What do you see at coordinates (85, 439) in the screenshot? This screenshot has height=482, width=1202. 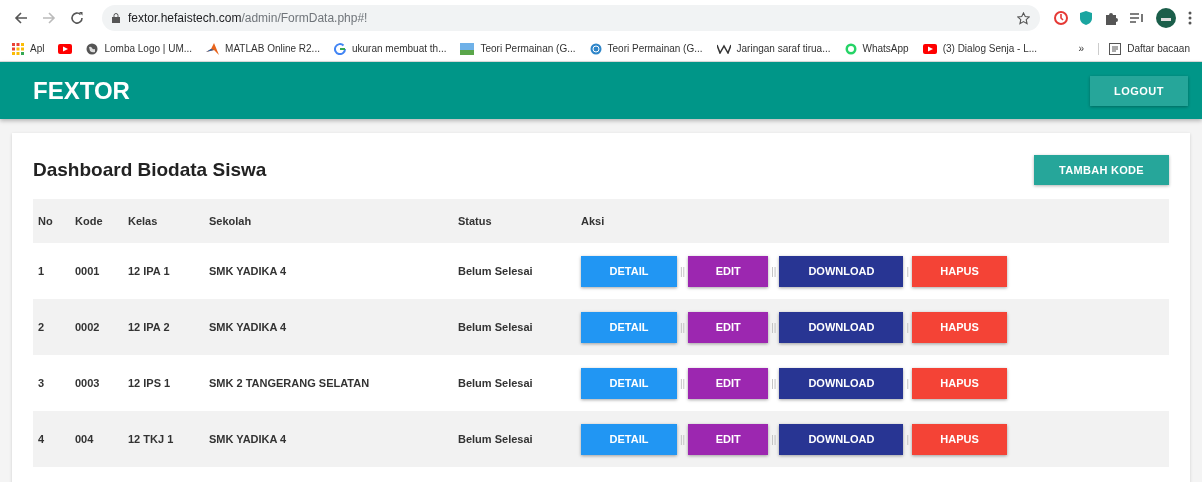 I see `table-cell-text: 004` at bounding box center [85, 439].